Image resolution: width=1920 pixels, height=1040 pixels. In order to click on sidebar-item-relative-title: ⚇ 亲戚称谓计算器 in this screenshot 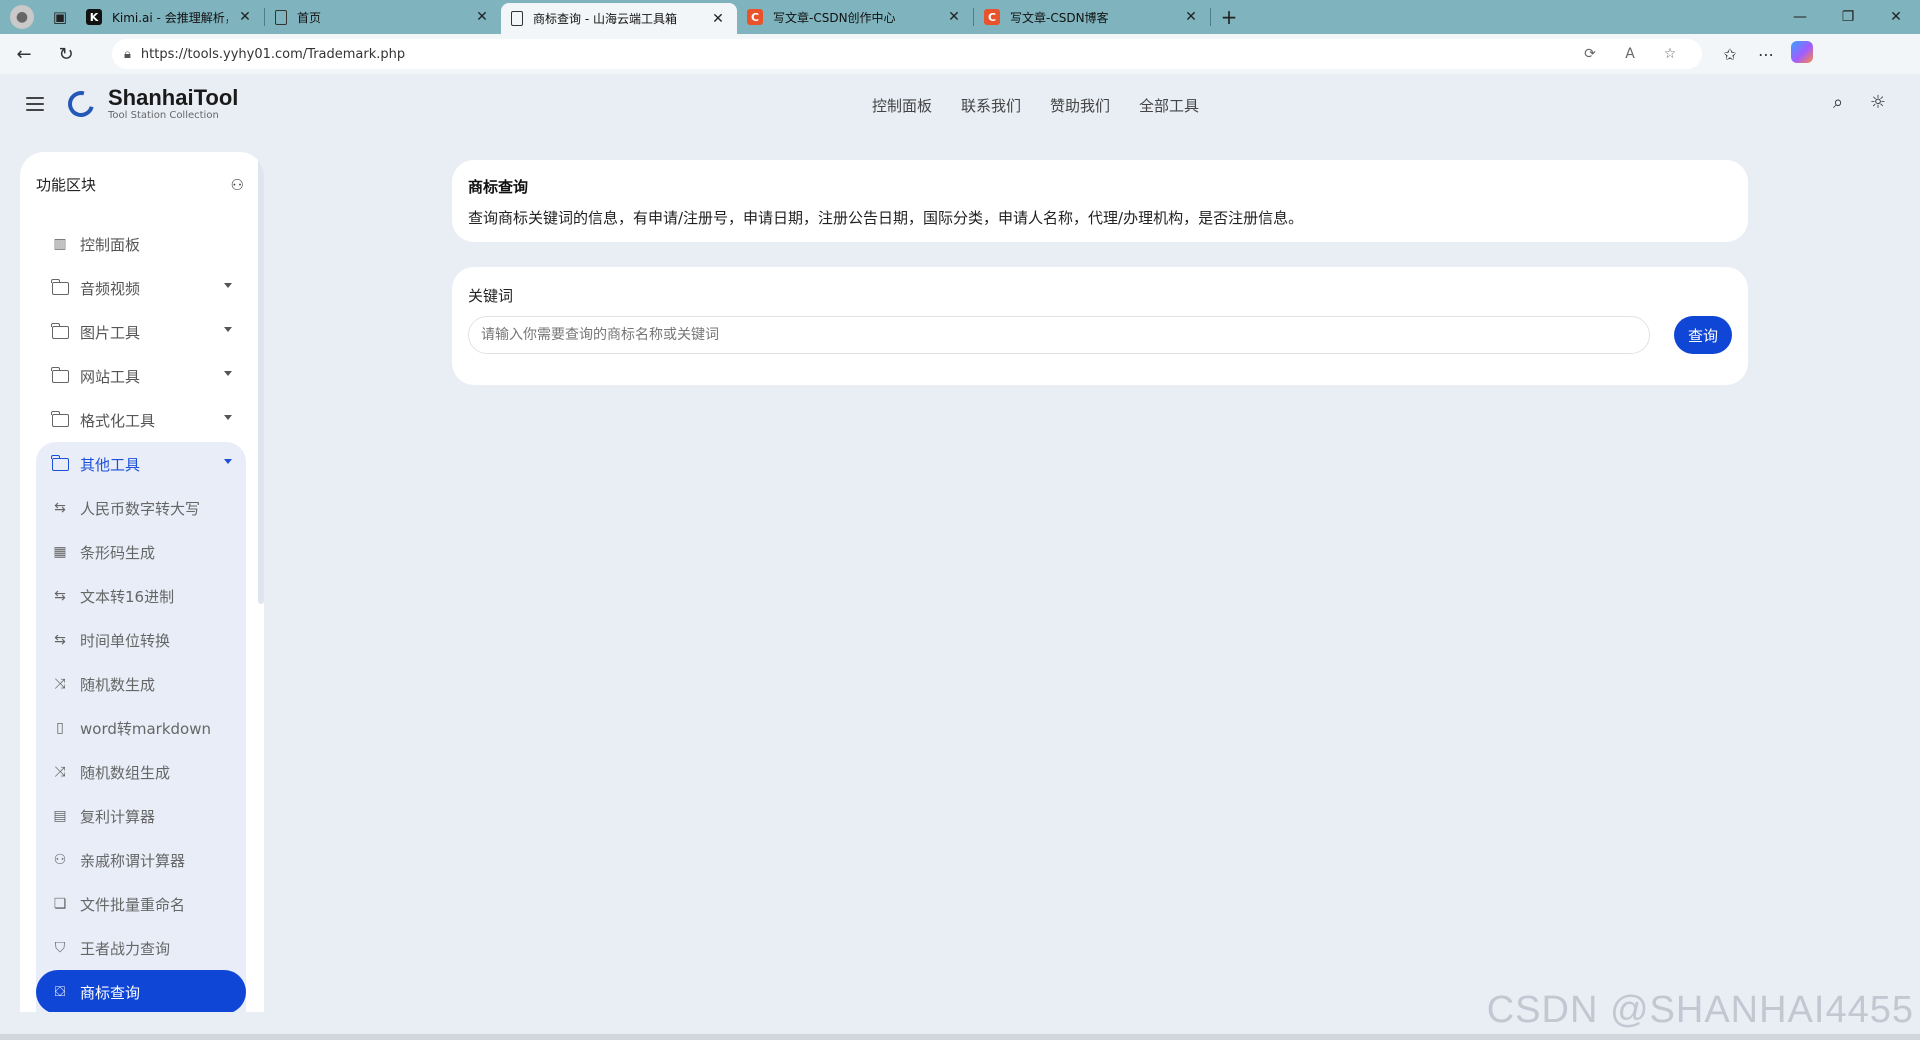, I will do `click(141, 860)`.